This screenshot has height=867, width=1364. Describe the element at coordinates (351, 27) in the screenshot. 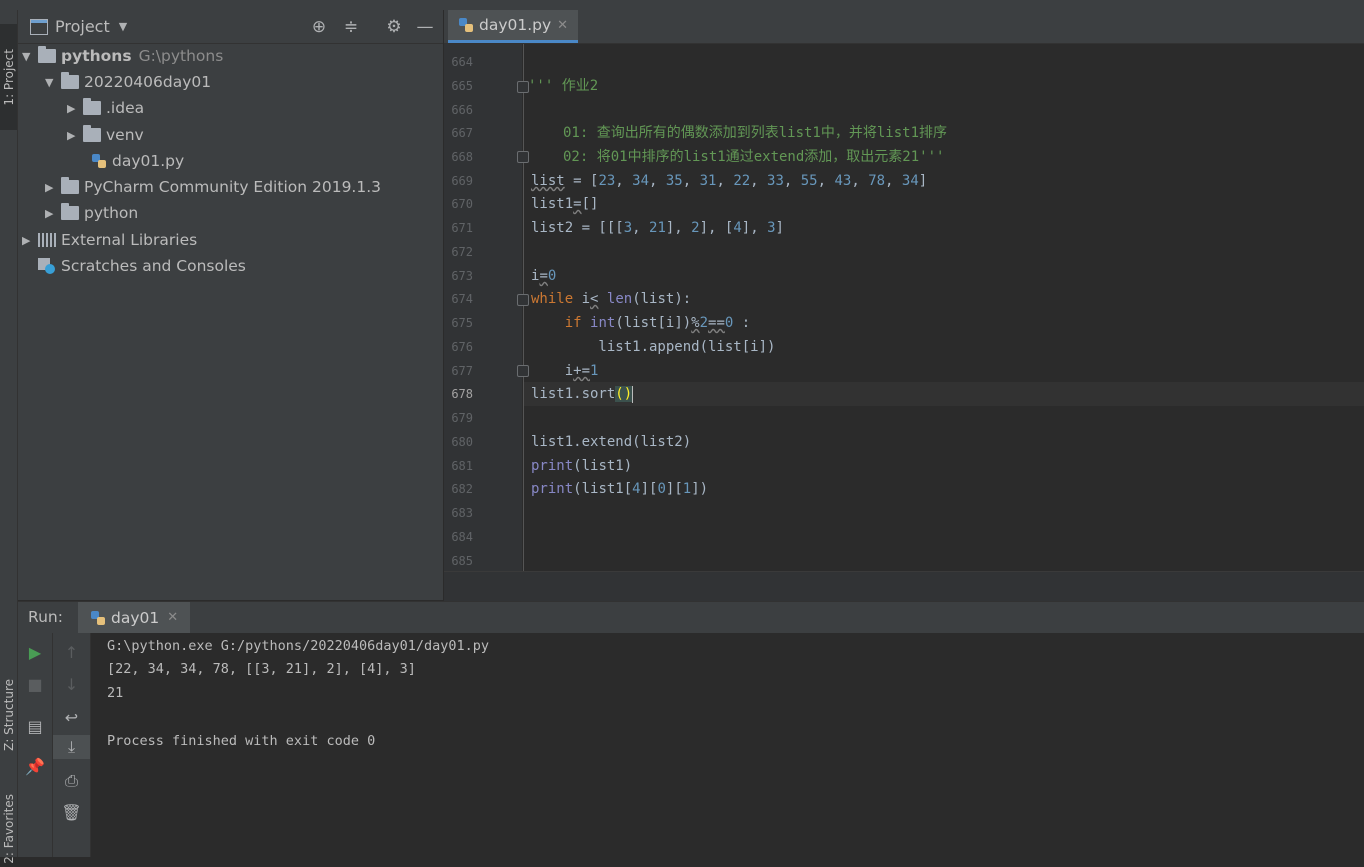

I see `collapse-all-icon: ≑` at that location.